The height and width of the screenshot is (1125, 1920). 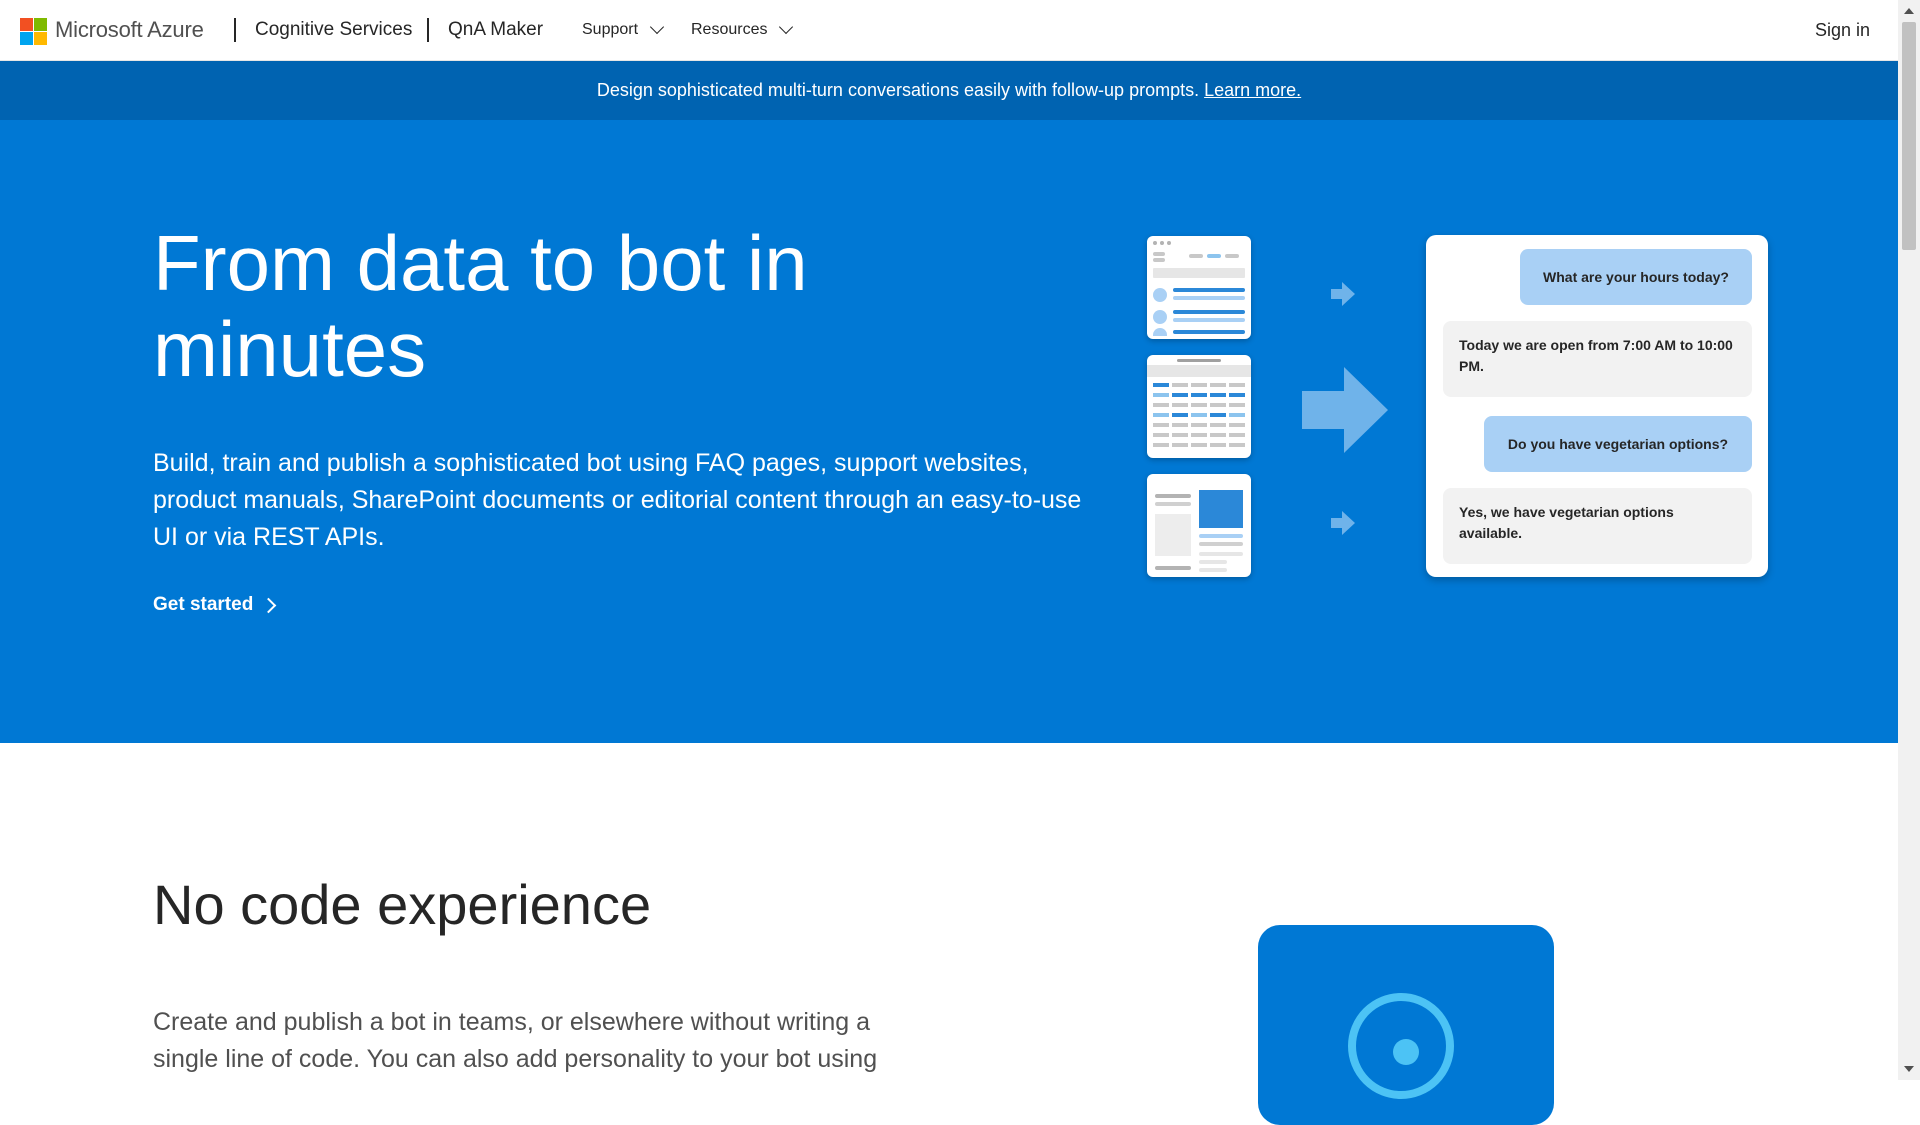 I want to click on chat-bubble-user: What are your hours today?, so click(x=1636, y=277).